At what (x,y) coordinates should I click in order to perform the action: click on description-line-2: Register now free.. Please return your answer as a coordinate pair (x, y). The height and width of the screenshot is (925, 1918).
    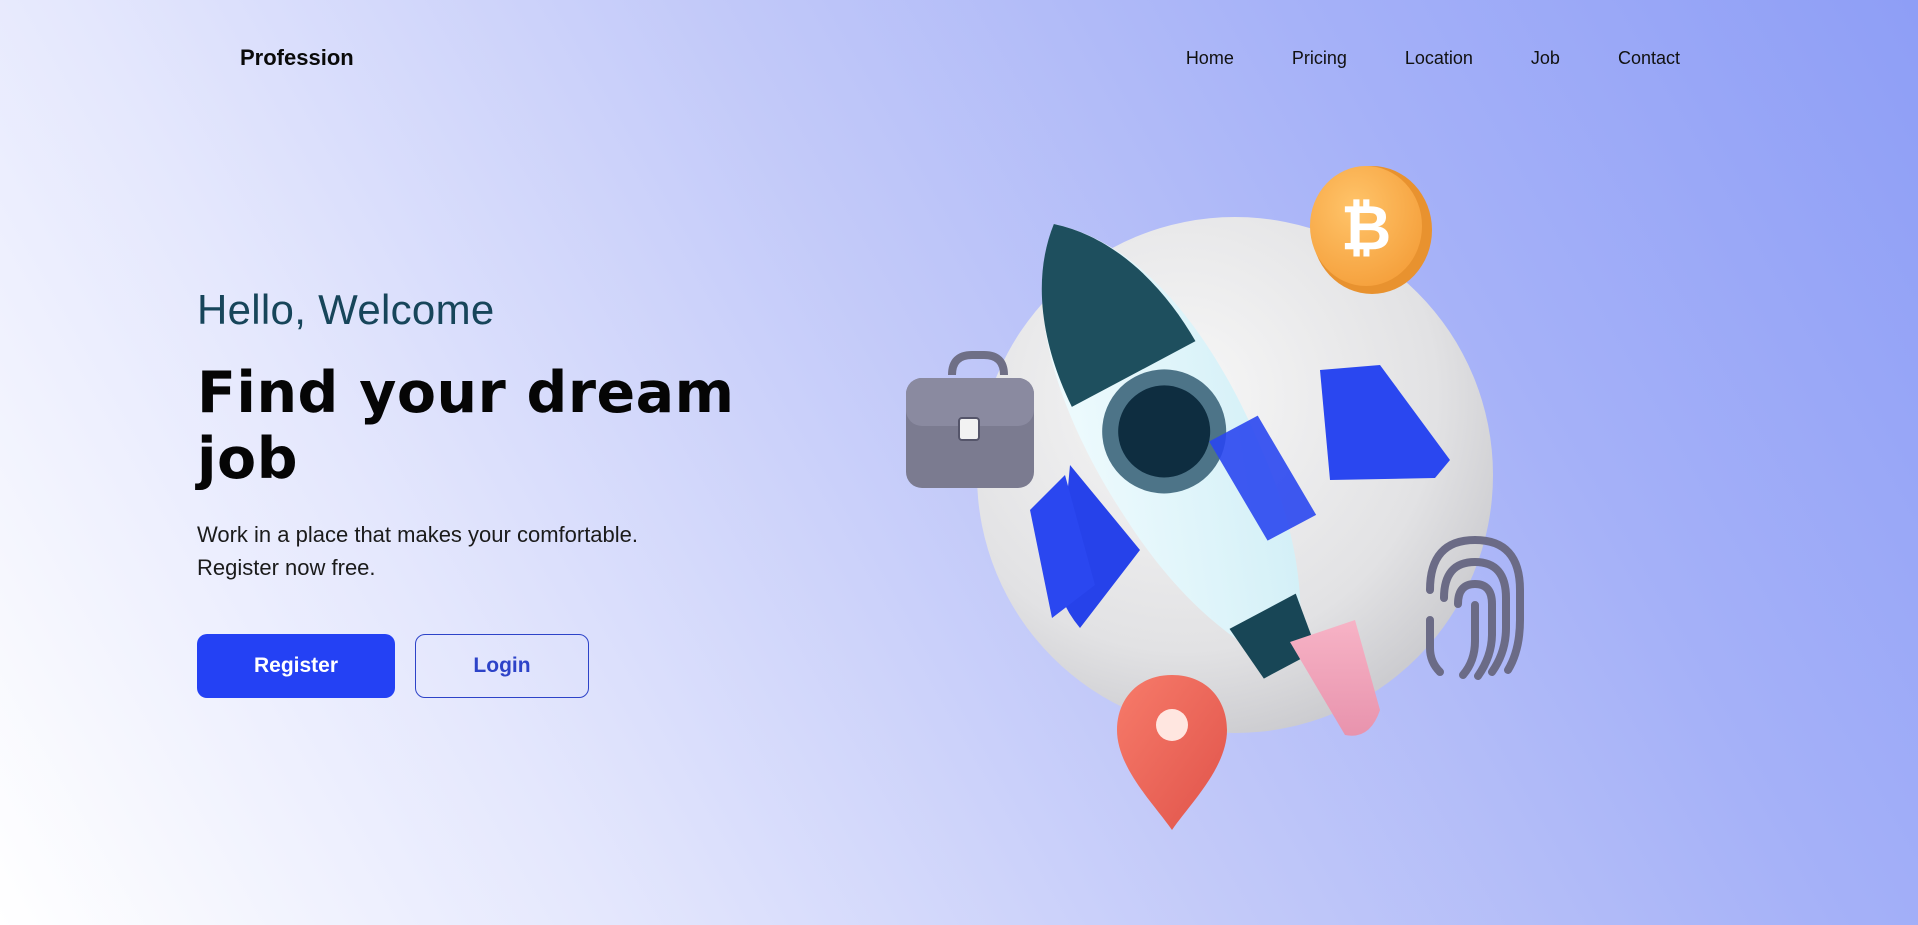
    Looking at the image, I should click on (286, 567).